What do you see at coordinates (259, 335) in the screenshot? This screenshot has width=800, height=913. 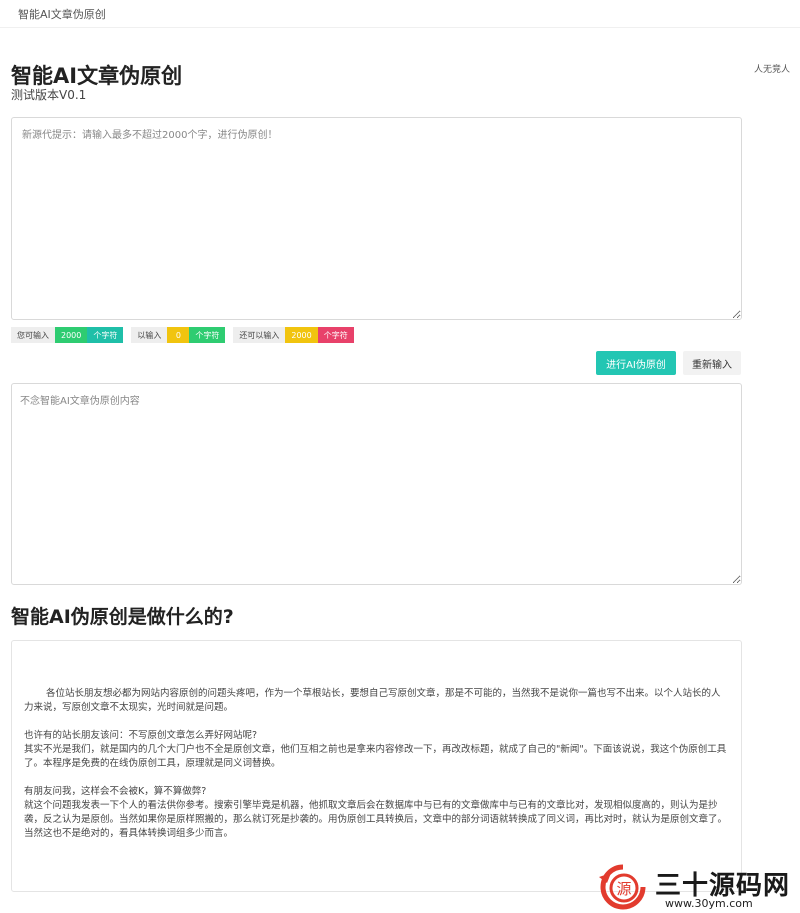 I see `counter-label: 还可以输入` at bounding box center [259, 335].